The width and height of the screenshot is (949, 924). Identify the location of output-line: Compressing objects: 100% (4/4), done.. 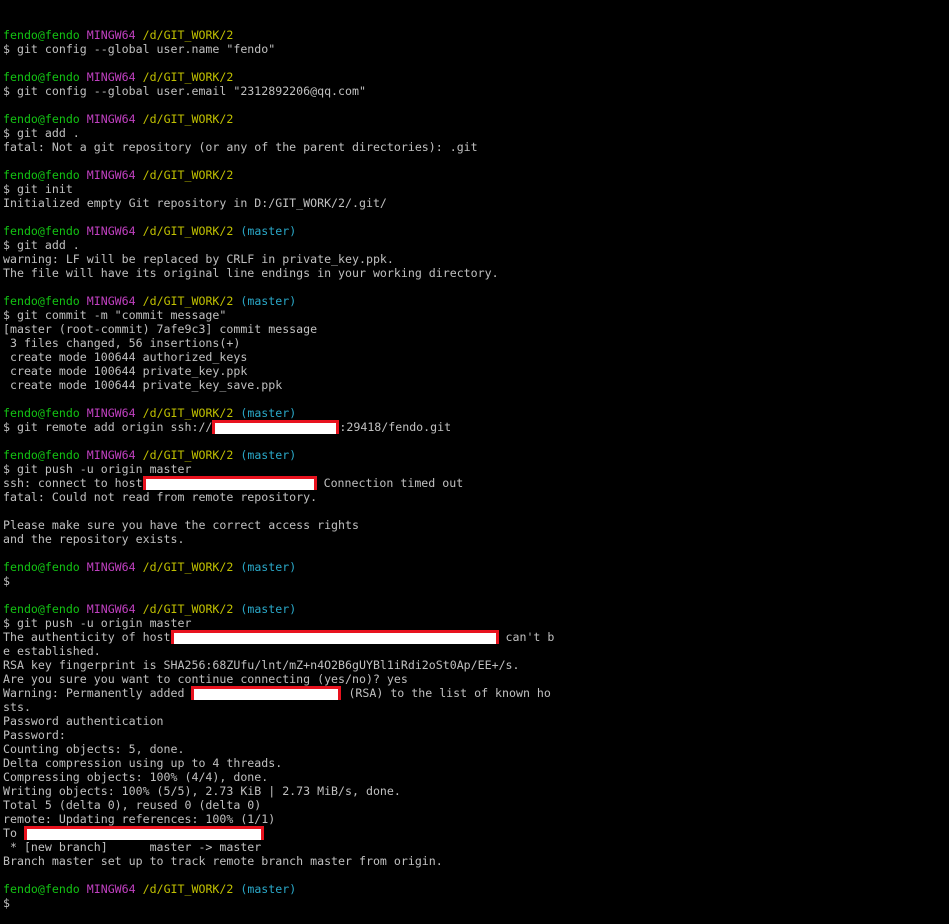
(136, 777).